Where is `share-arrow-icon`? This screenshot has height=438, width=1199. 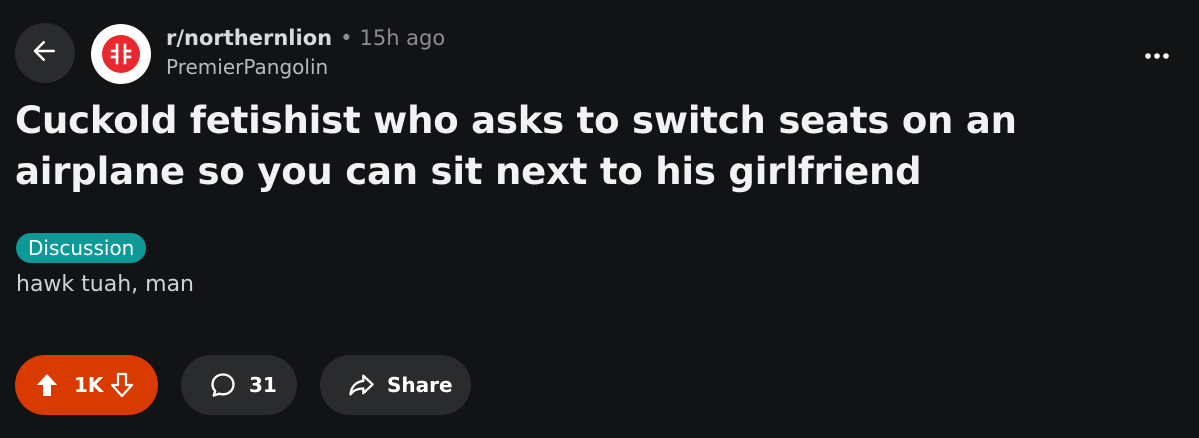
share-arrow-icon is located at coordinates (361, 385).